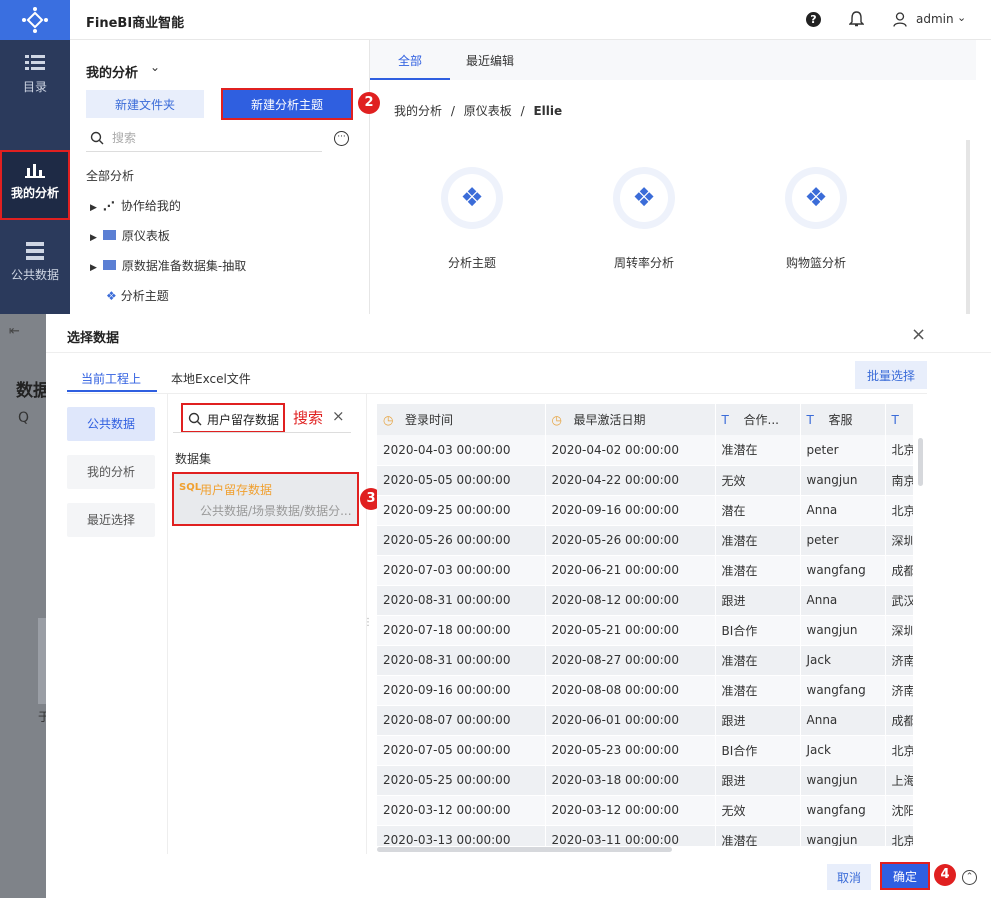 This screenshot has height=898, width=991. What do you see at coordinates (204, 139) in the screenshot?
I see `search-input: 搜索` at bounding box center [204, 139].